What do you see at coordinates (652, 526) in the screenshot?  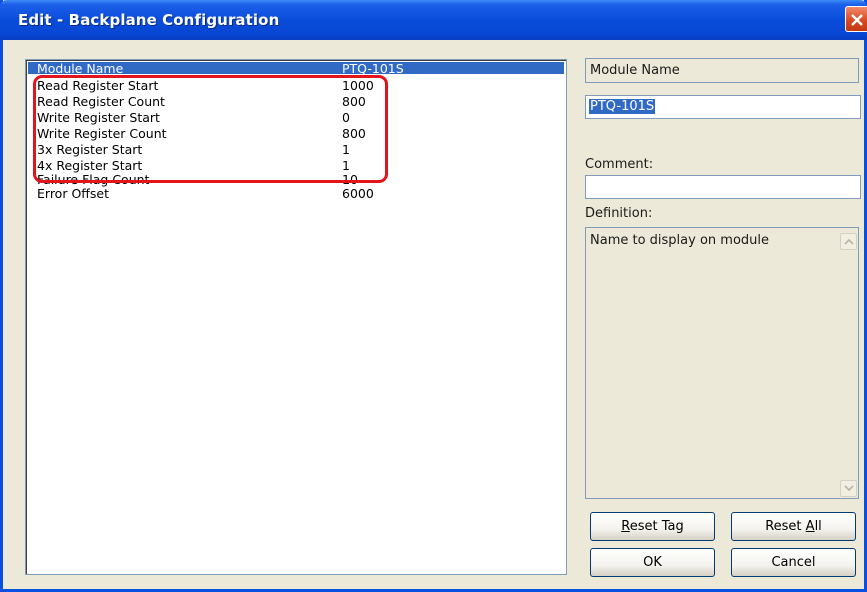 I see `reset-tag-button: Reset Tag` at bounding box center [652, 526].